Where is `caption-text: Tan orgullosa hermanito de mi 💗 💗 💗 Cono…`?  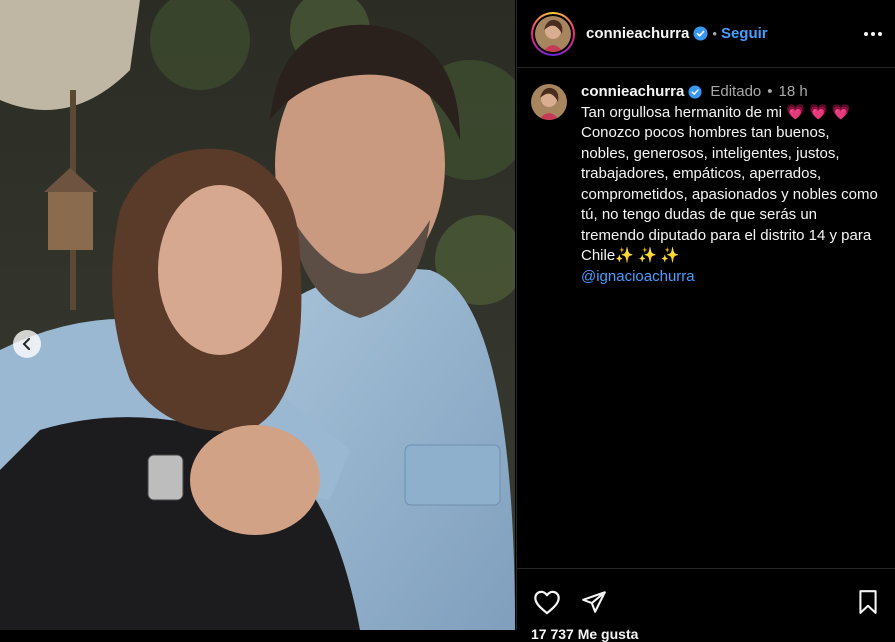
caption-text: Tan orgullosa hermanito de mi 💗 💗 💗 Cono… is located at coordinates (731, 185).